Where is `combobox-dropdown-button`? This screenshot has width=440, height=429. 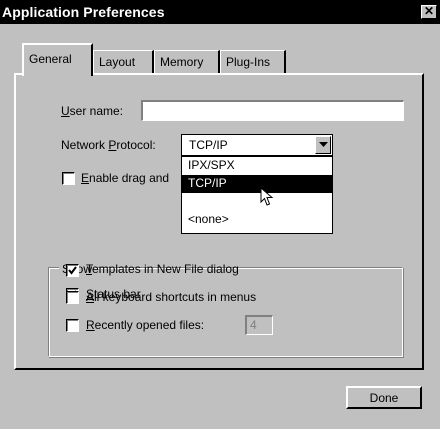 combobox-dropdown-button is located at coordinates (323, 145).